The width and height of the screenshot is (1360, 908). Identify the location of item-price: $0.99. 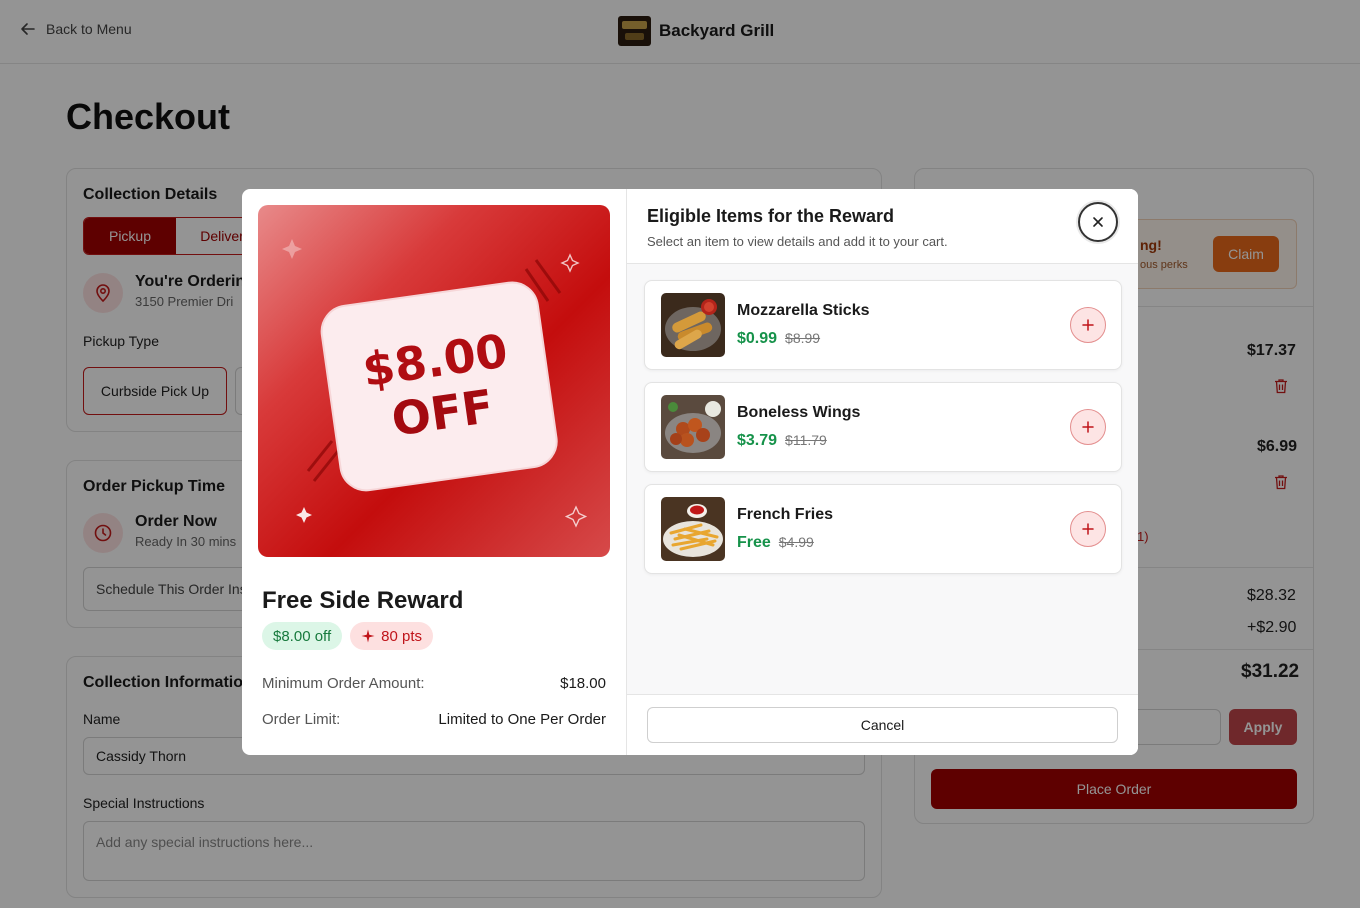
(757, 338).